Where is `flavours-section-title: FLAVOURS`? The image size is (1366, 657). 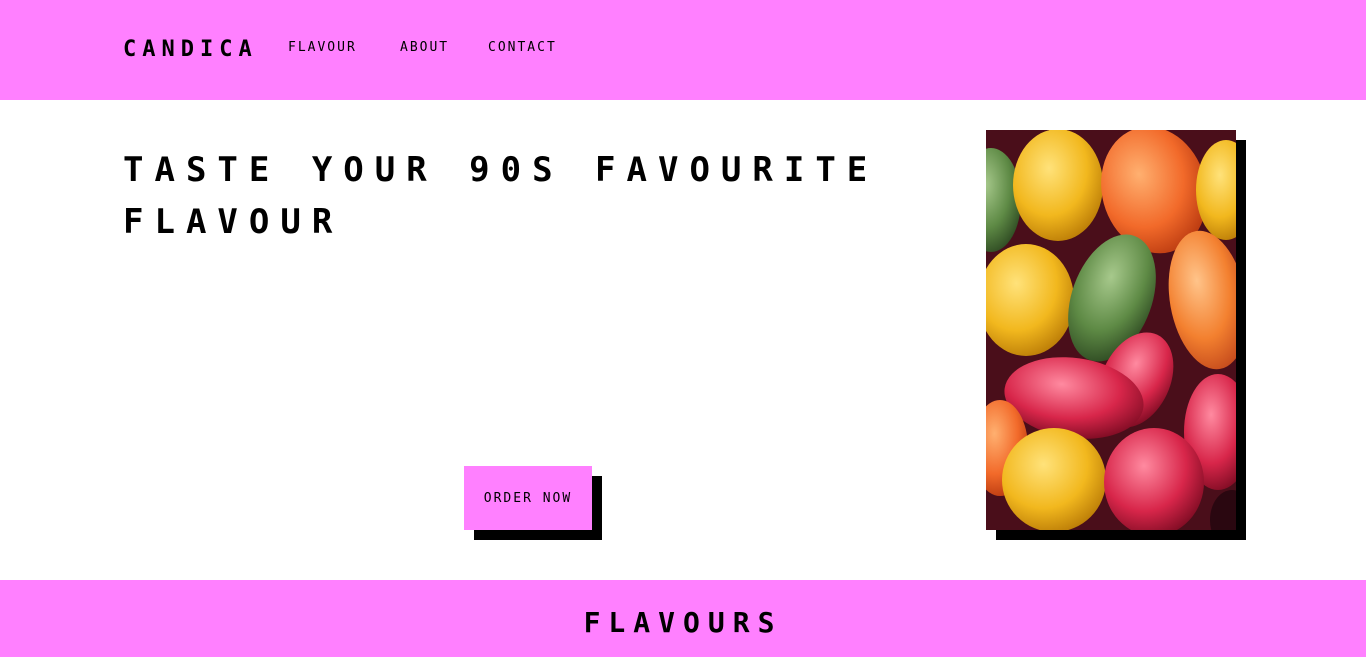 flavours-section-title: FLAVOURS is located at coordinates (683, 622).